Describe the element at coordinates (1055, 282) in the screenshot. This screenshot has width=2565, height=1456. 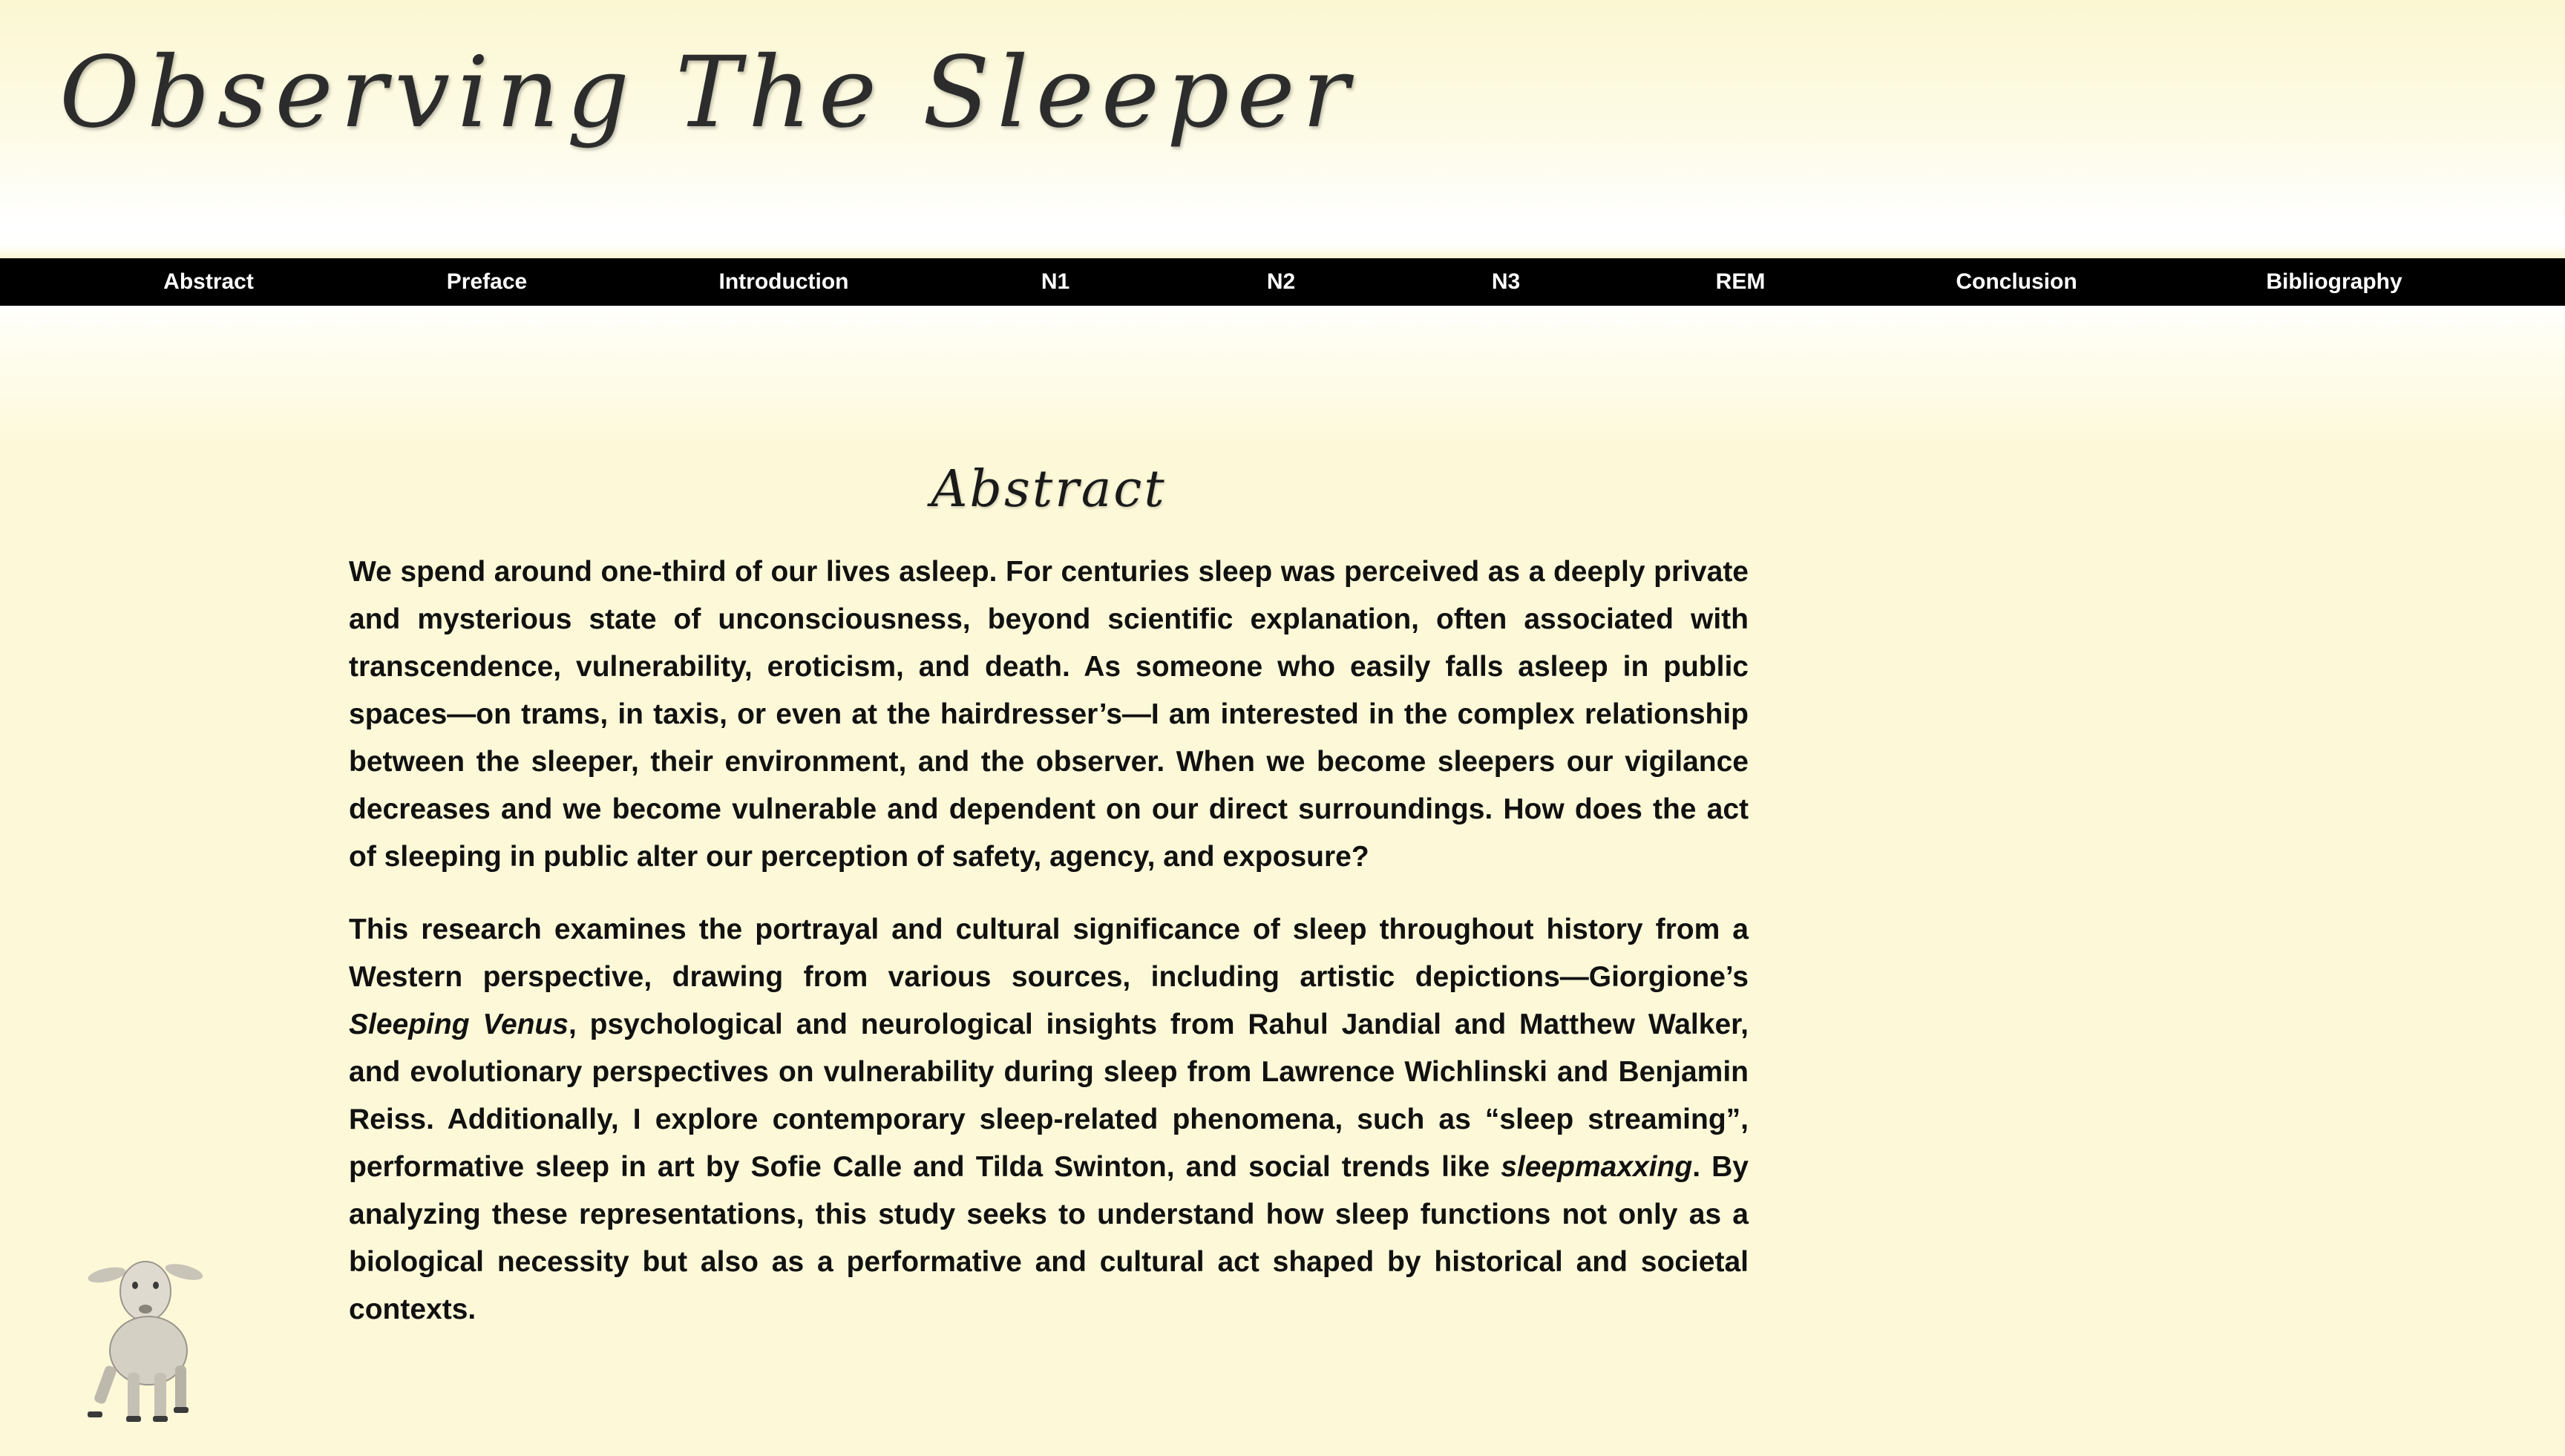
I see `nav-item-n1: N1` at that location.